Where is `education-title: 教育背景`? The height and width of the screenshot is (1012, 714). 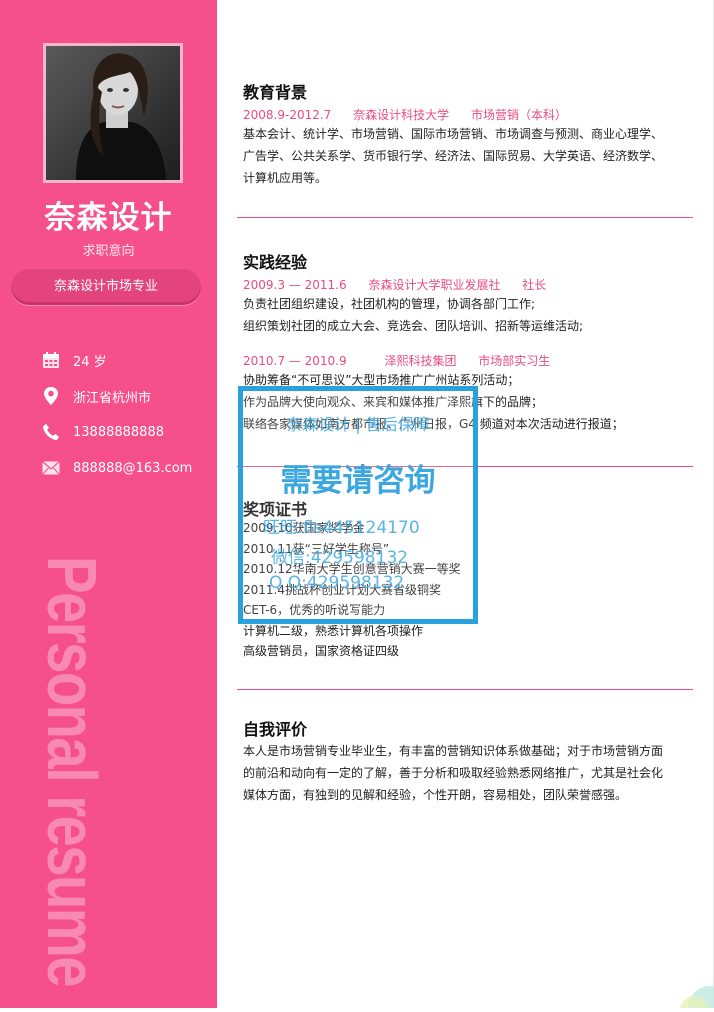
education-title: 教育背景 is located at coordinates (275, 92).